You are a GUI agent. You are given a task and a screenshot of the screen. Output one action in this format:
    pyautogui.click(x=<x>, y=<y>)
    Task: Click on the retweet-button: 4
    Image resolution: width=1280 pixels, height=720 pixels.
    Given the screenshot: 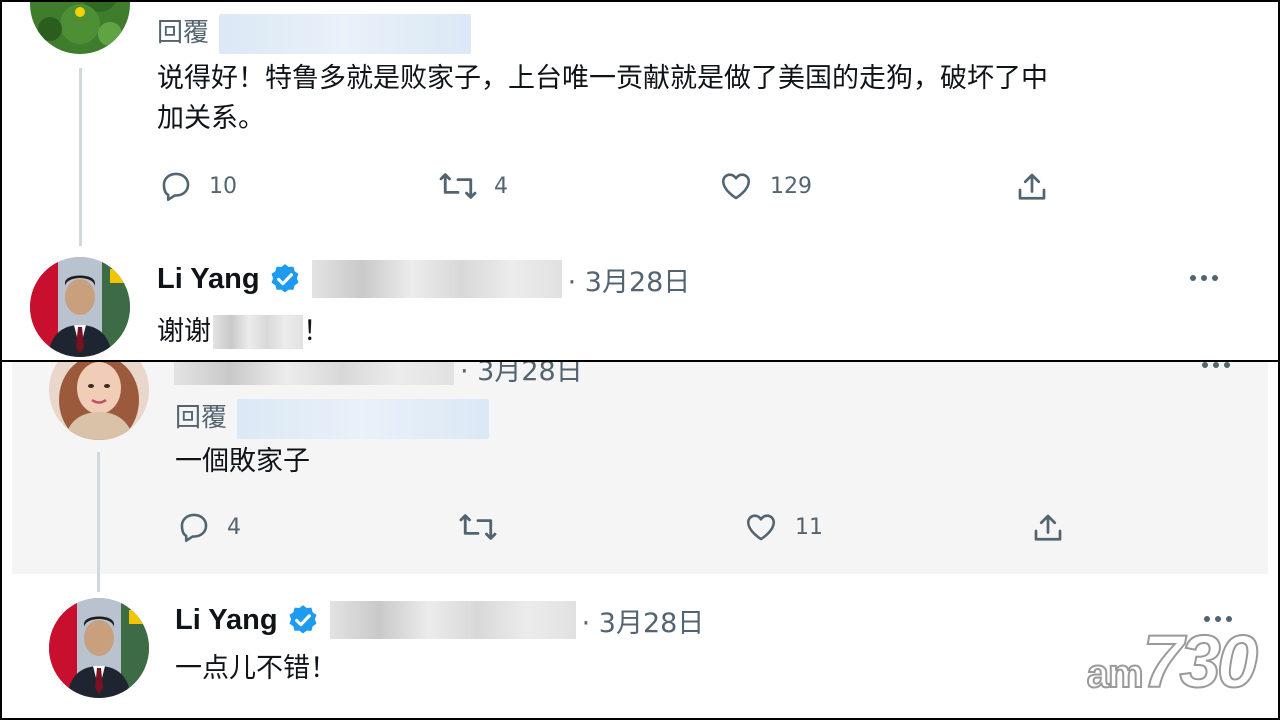 What is the action you would take?
    pyautogui.click(x=473, y=186)
    